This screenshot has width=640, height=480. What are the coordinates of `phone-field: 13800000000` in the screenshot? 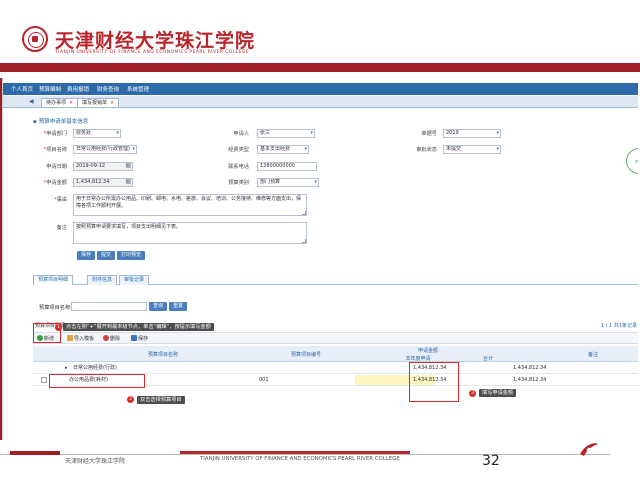 It's located at (287, 166).